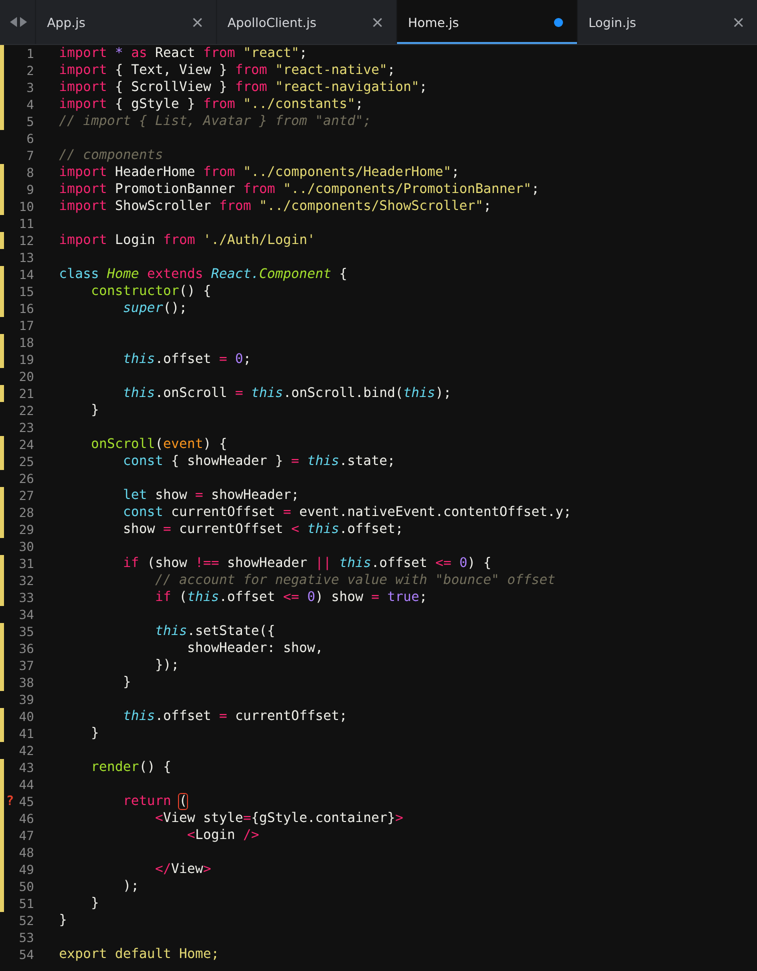  What do you see at coordinates (23, 22) in the screenshot?
I see `forward-icon` at bounding box center [23, 22].